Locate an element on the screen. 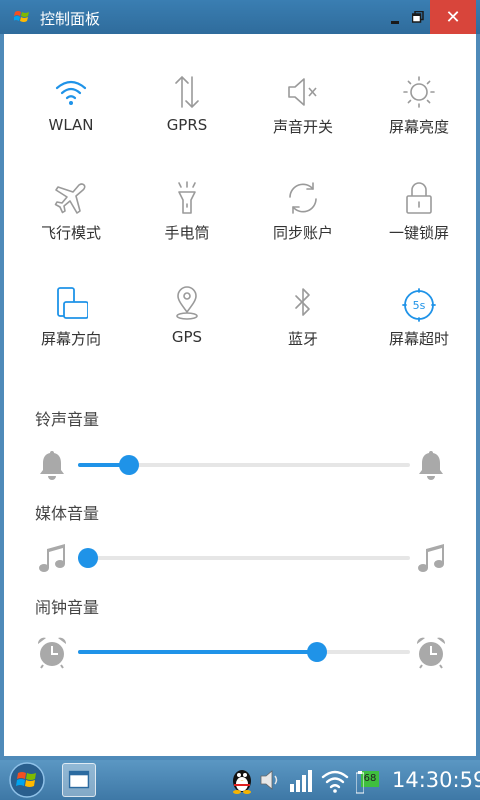 Image resolution: width=480 pixels, height=800 pixels. ring-volume-label: 铃声音量 is located at coordinates (67, 419).